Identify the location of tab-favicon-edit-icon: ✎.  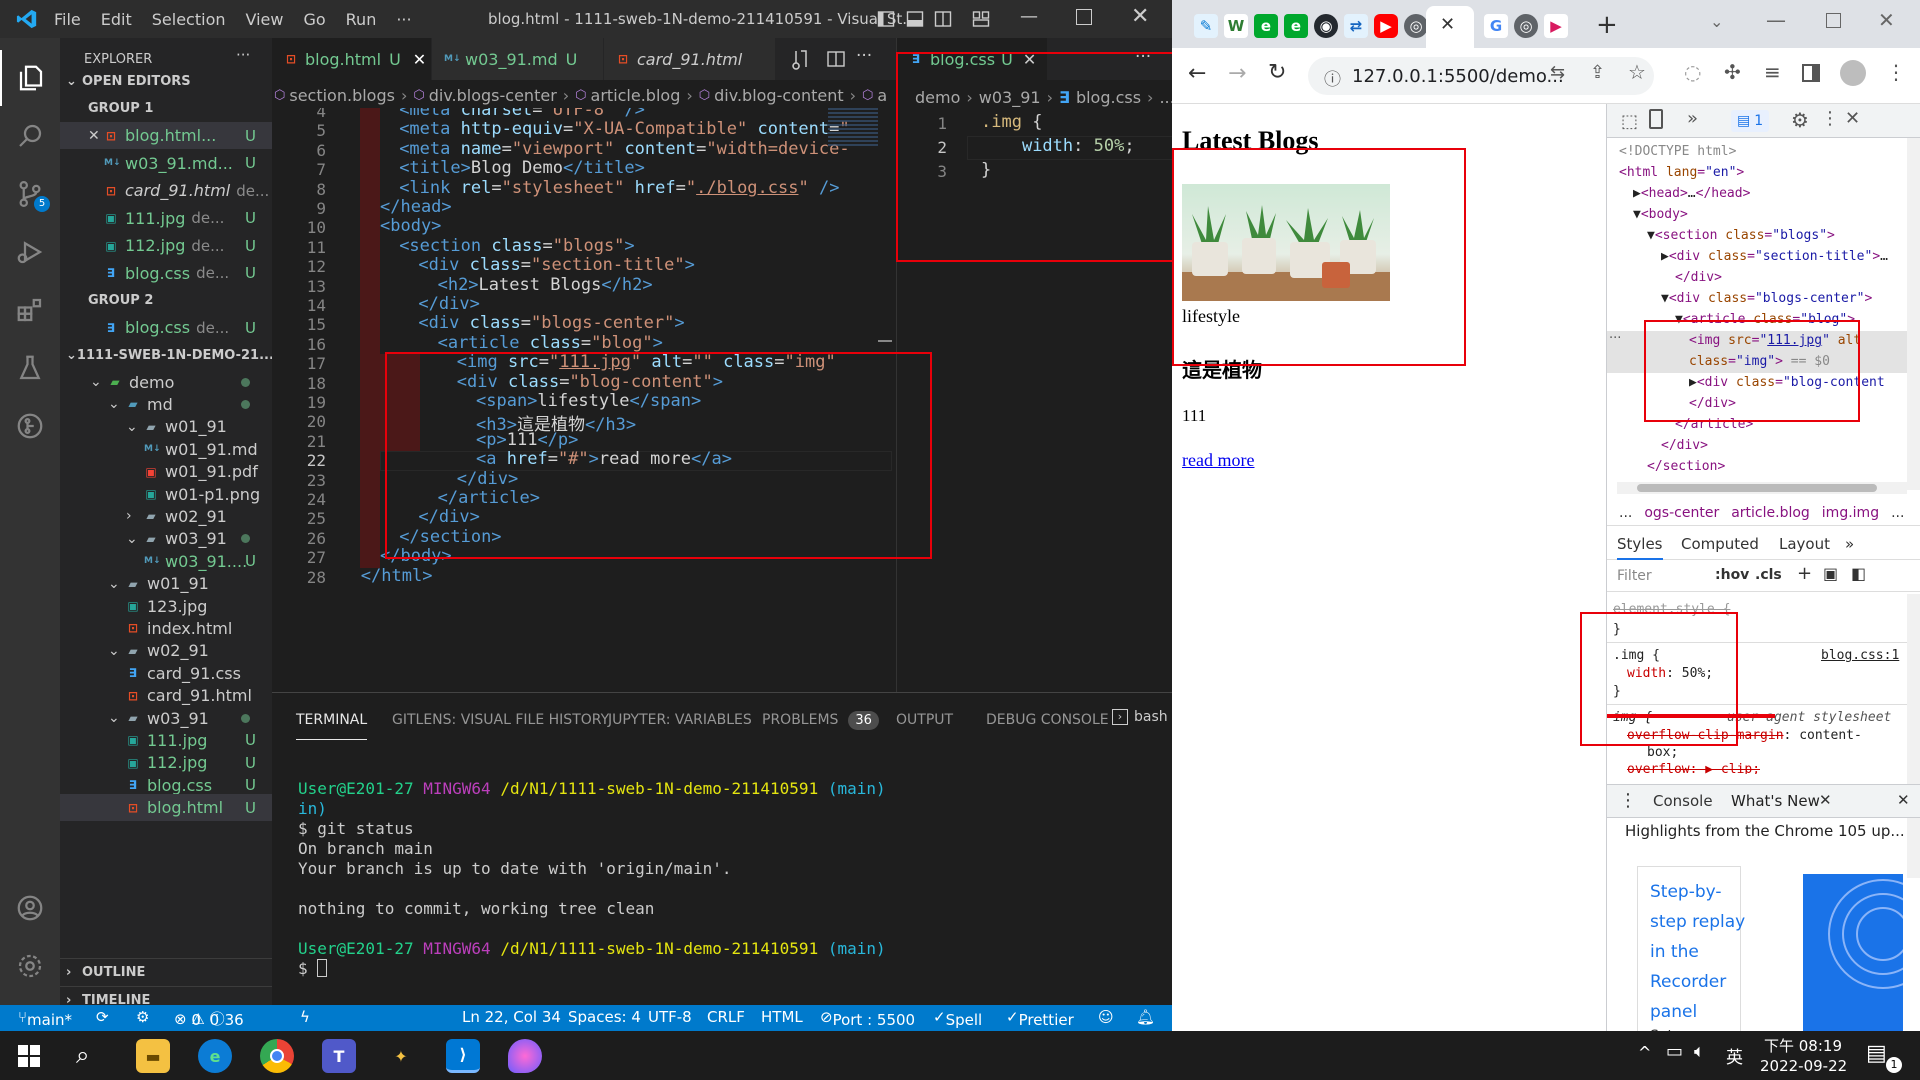
(1206, 26).